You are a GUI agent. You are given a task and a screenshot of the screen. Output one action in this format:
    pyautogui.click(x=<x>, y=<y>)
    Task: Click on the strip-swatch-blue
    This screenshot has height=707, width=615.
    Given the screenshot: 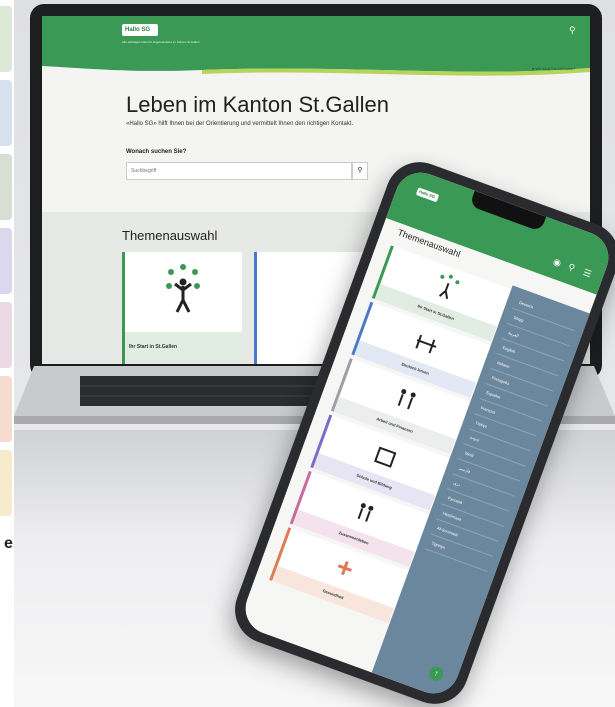 What is the action you would take?
    pyautogui.click(x=6, y=113)
    